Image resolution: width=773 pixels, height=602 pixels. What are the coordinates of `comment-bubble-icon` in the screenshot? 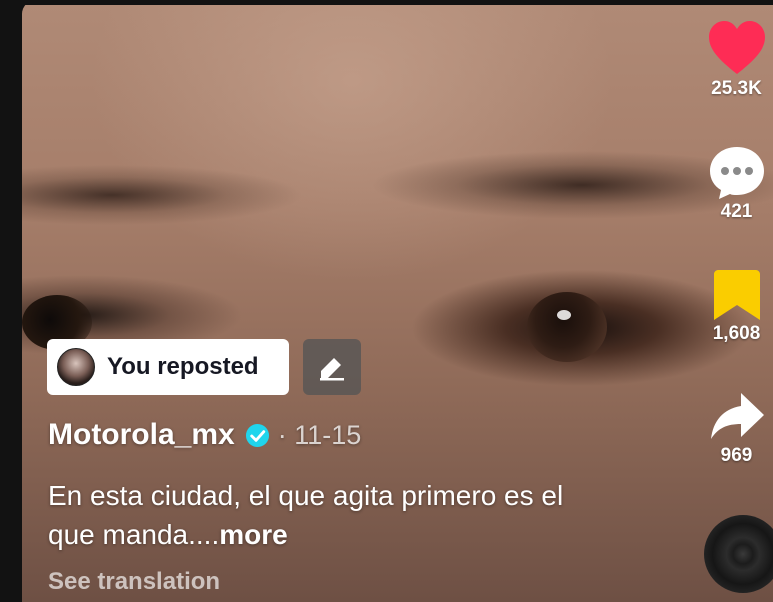 It's located at (736, 173).